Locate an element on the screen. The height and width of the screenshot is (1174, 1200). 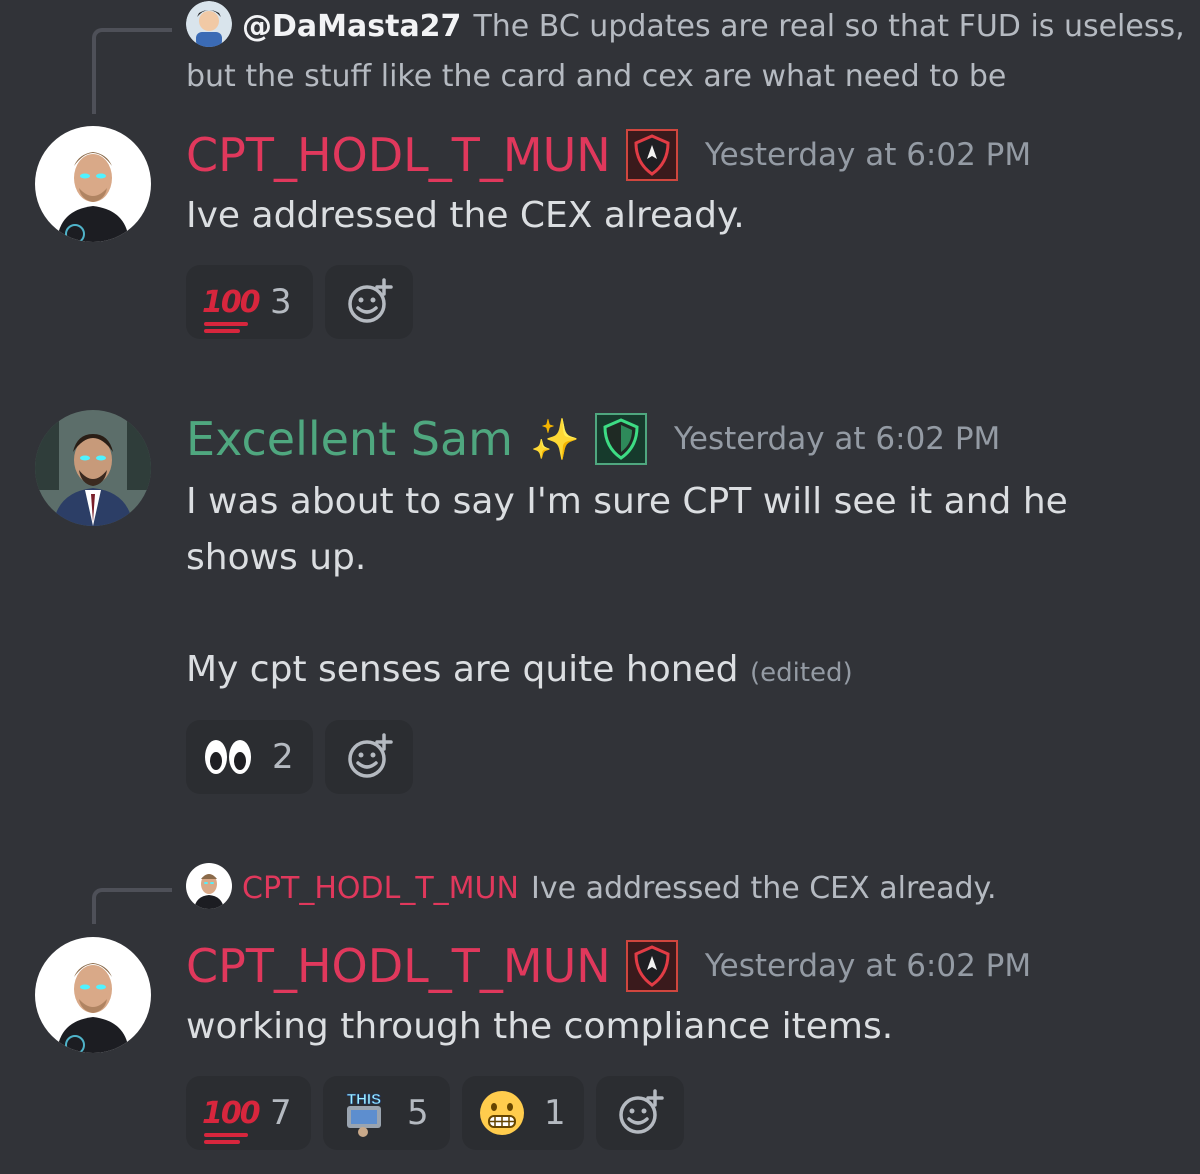
this-sticker-icon: THIS is located at coordinates (364, 1114).